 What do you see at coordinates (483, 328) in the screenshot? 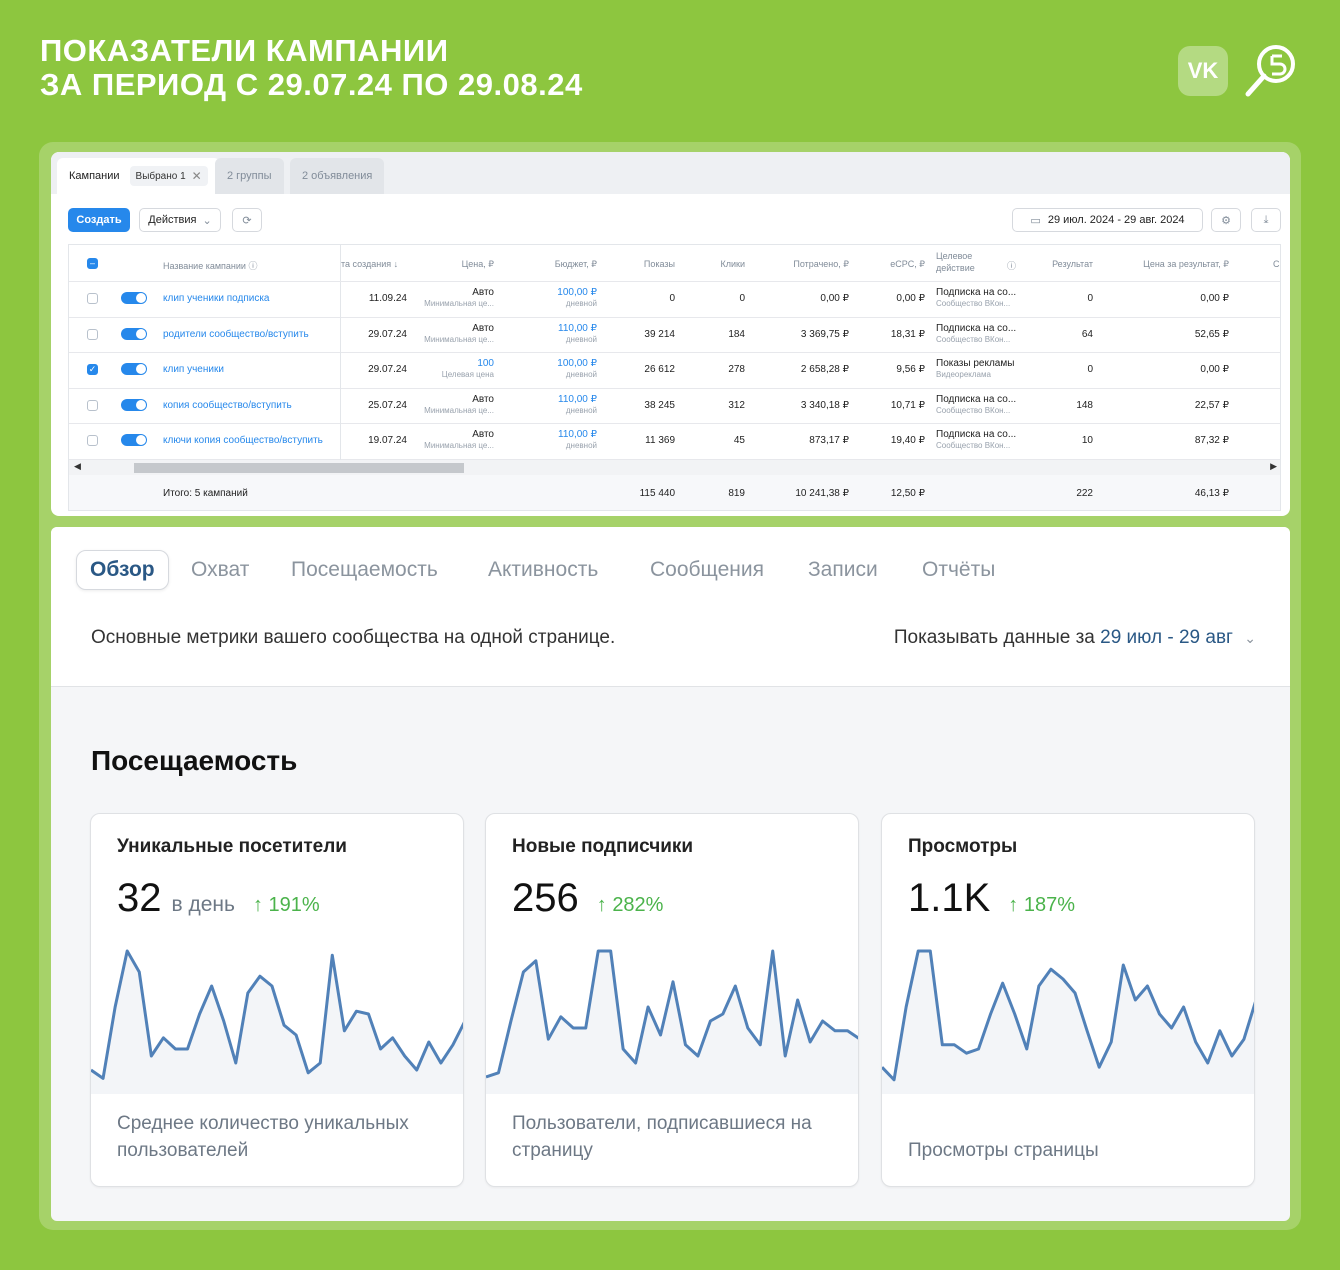
I see `price-value: Авто` at bounding box center [483, 328].